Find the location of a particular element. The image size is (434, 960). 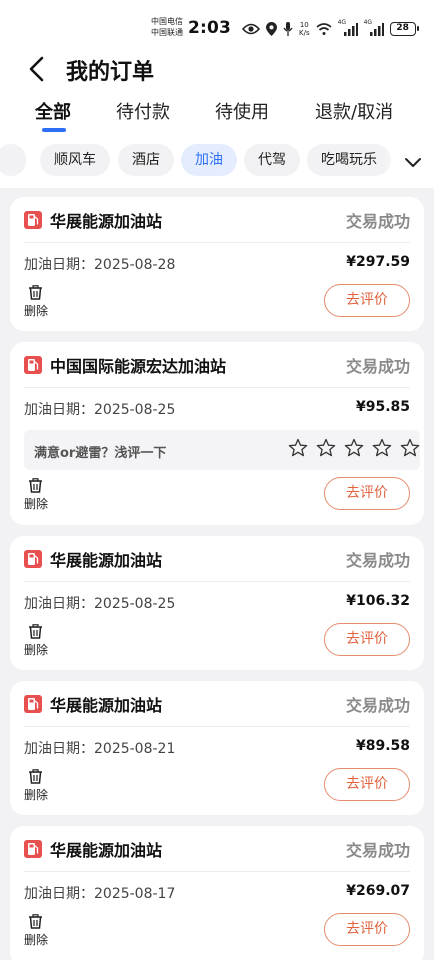

date-value: 2025-08-21 is located at coordinates (135, 749).